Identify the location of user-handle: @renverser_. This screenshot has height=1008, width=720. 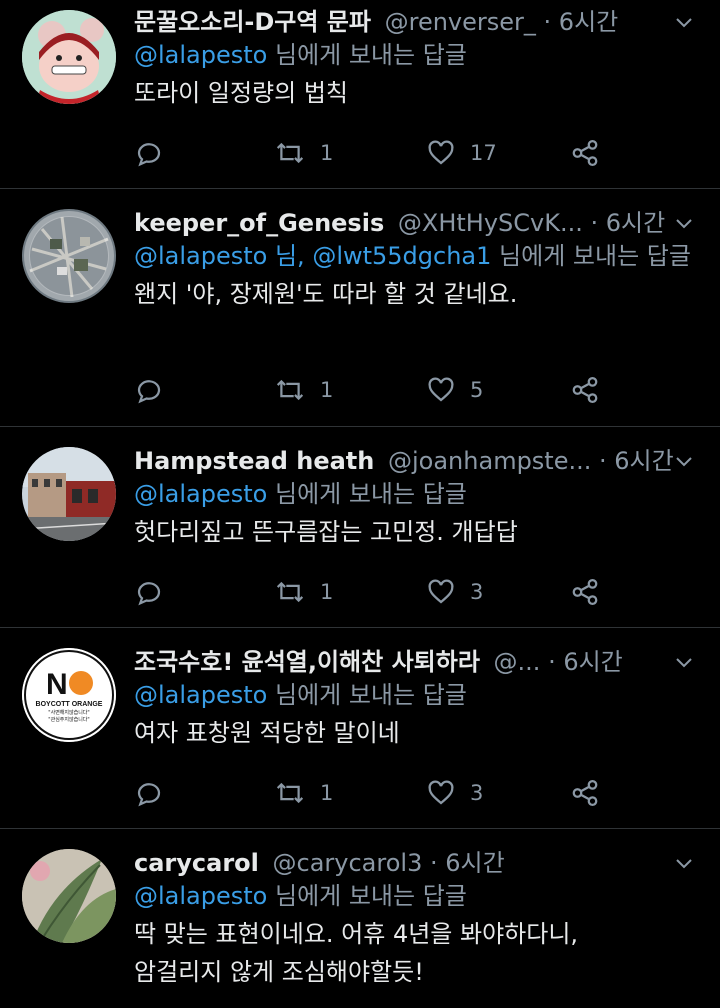
(460, 22).